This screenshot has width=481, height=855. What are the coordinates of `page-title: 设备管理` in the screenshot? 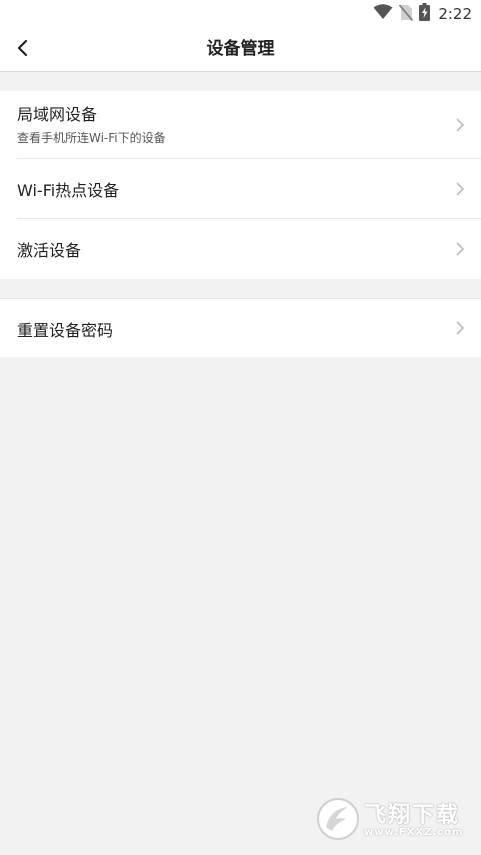 It's located at (240, 49).